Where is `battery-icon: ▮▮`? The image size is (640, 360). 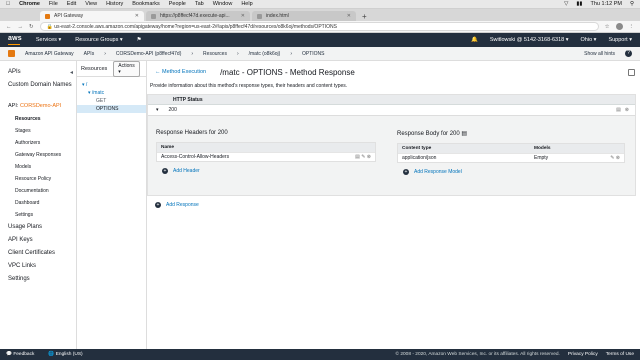 battery-icon: ▮▮ is located at coordinates (579, 4).